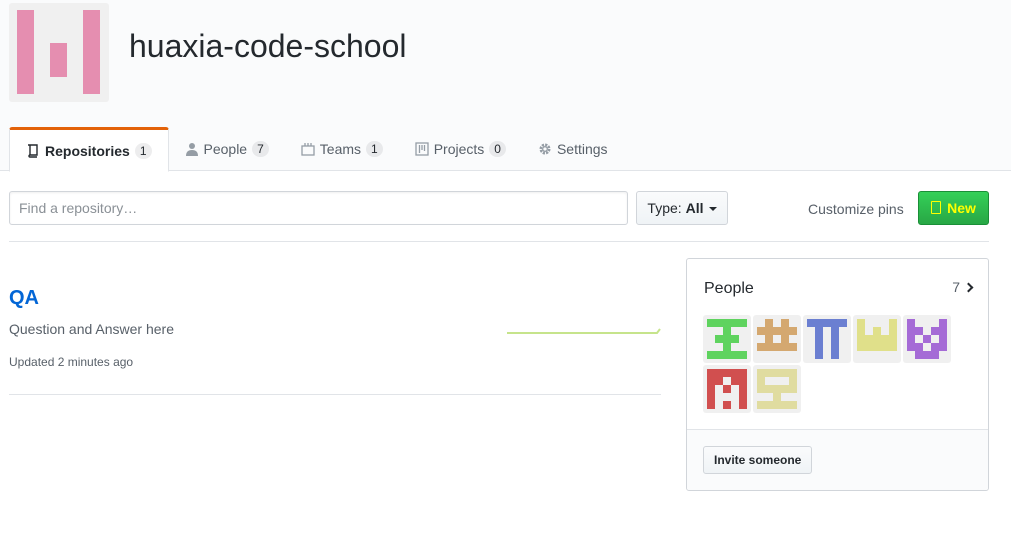  I want to click on people-sidebar-box: People 7 Invite someone, so click(837, 374).